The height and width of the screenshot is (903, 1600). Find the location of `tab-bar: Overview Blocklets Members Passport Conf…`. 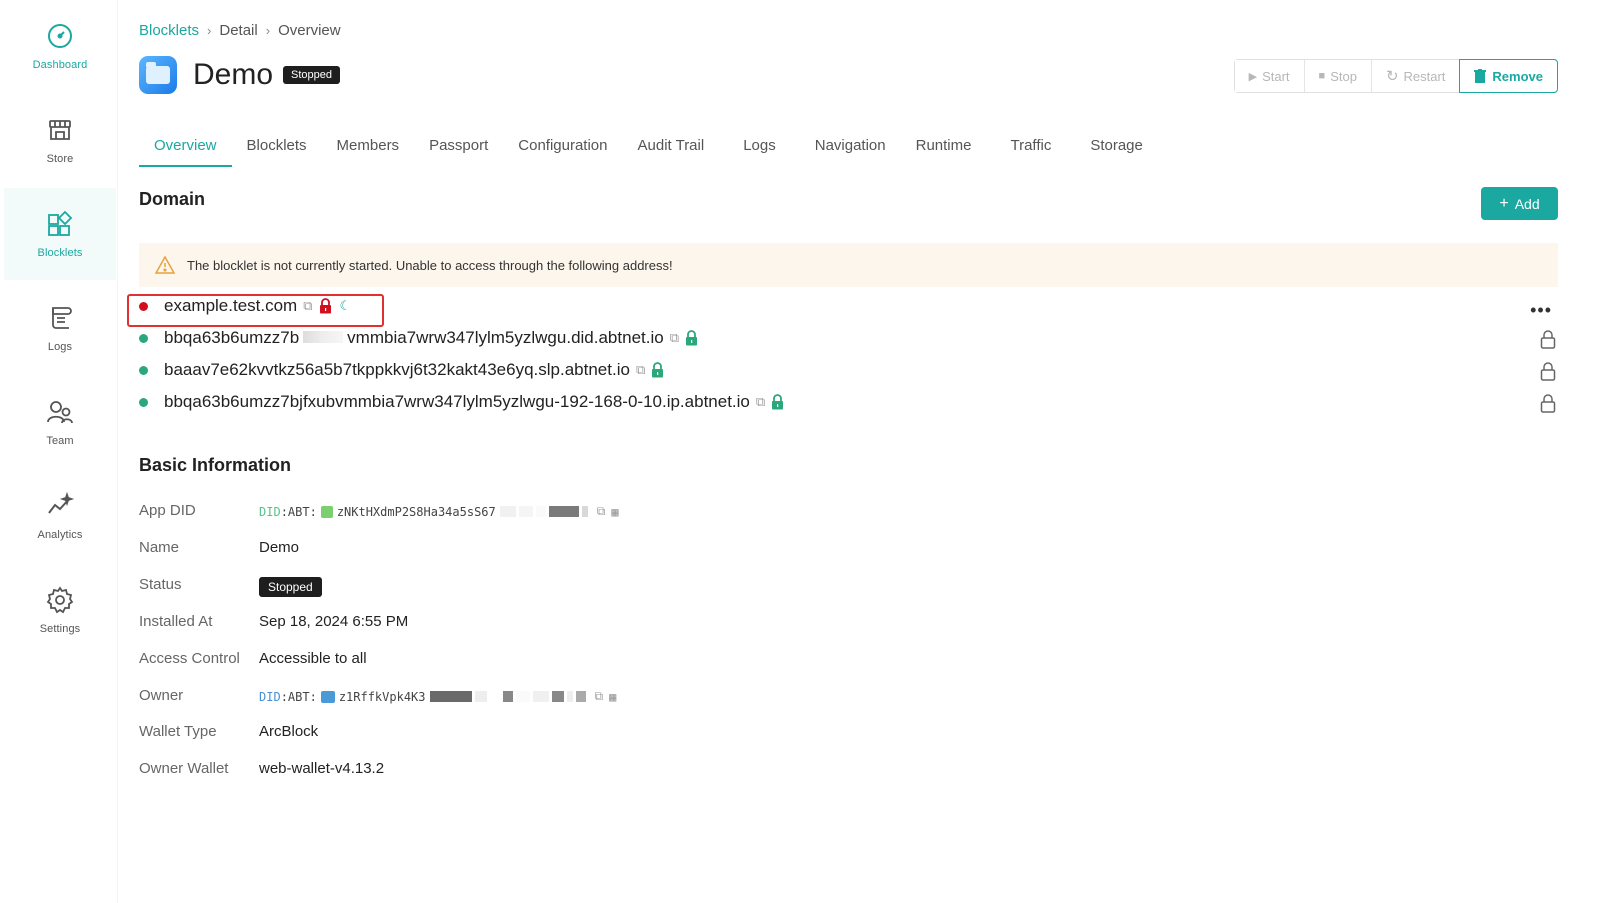

tab-bar: Overview Blocklets Members Passport Conf… is located at coordinates (648, 151).